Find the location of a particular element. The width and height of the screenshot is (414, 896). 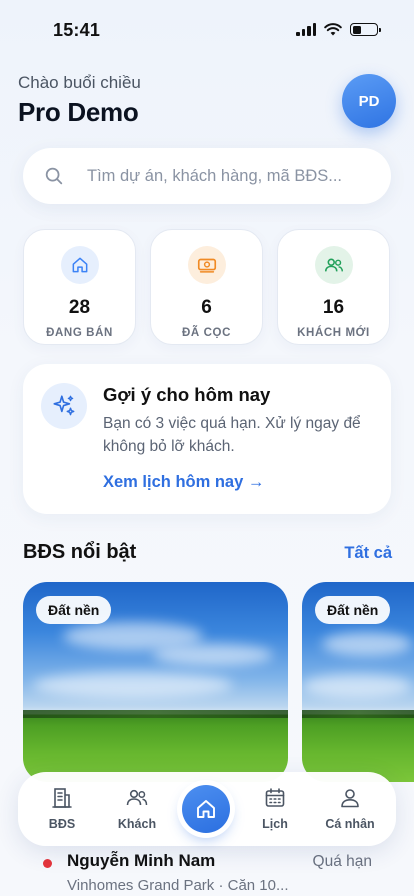

nav-item-profile: Cá nhân is located at coordinates (350, 808).